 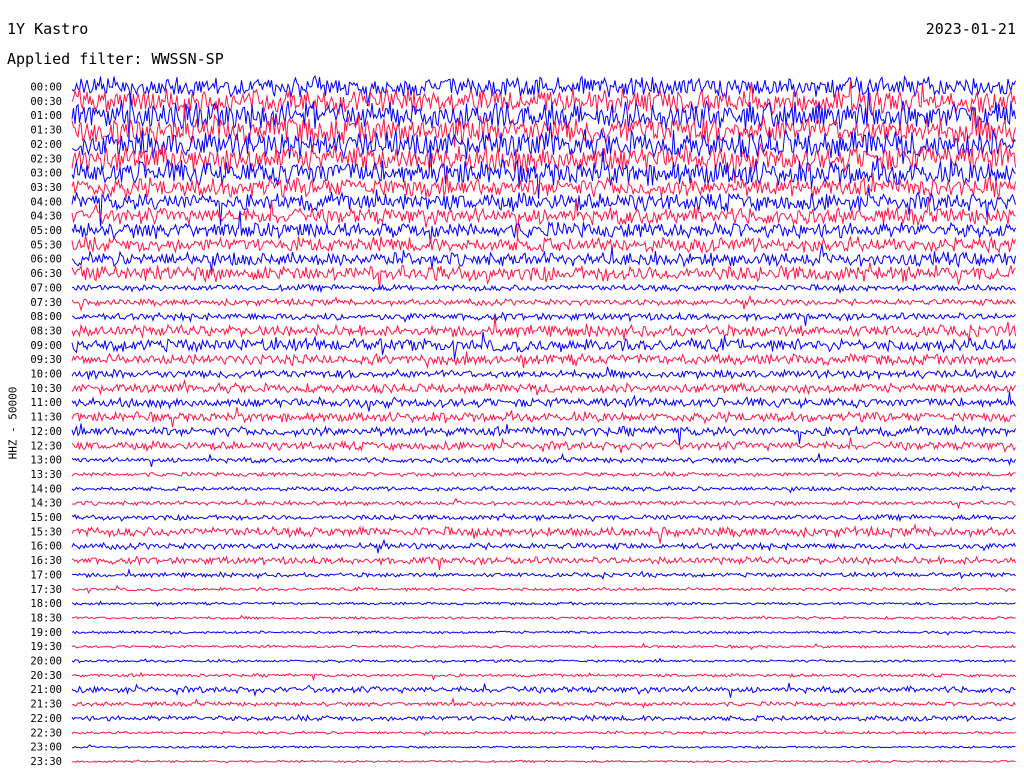 I want to click on trace-time-label: 17:00, so click(x=46, y=575).